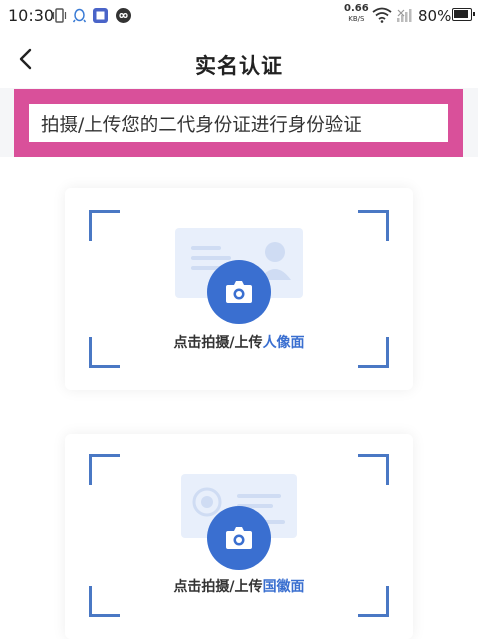 Image resolution: width=478 pixels, height=639 pixels. Describe the element at coordinates (283, 587) in the screenshot. I see `caption-highlight: 国徽面` at that location.